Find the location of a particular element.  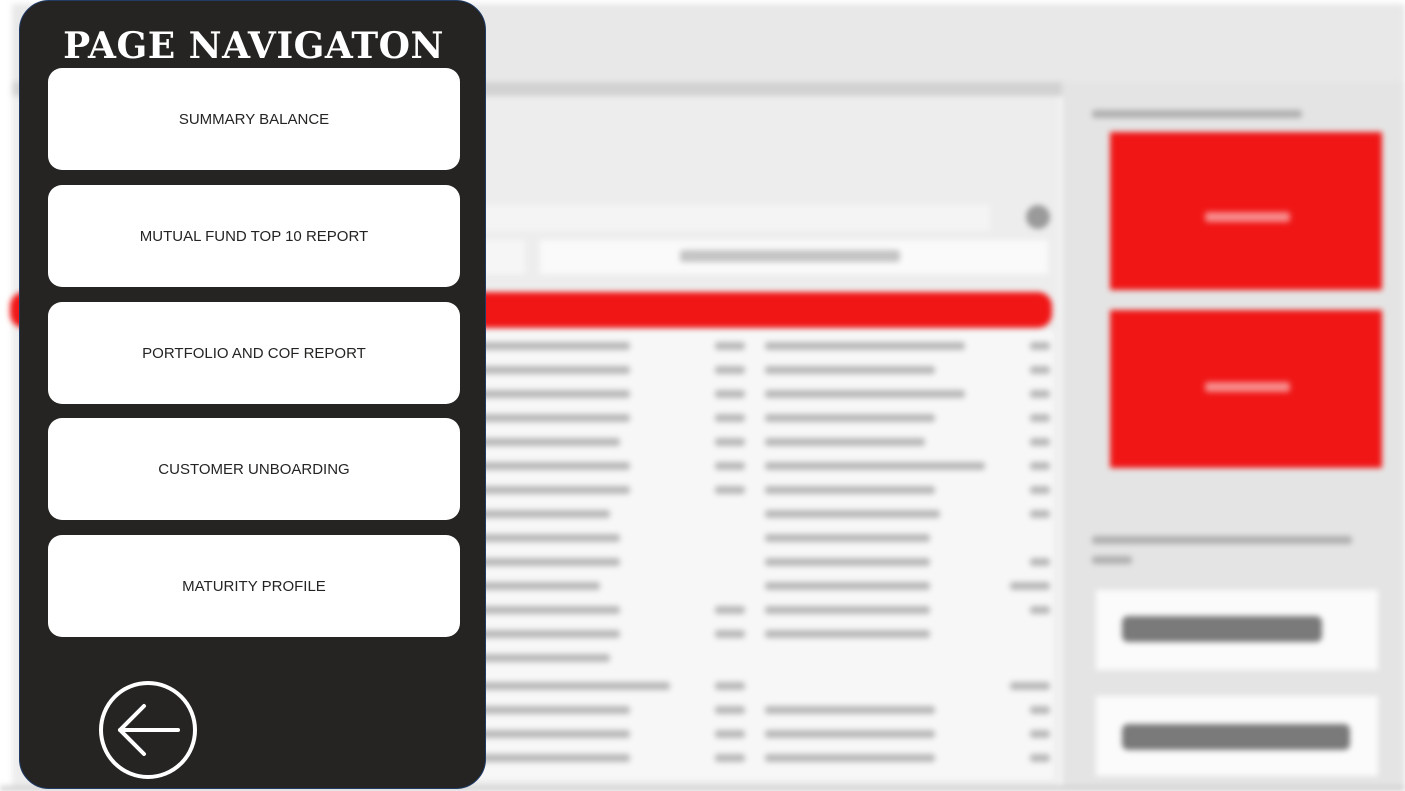

bg-table-title is located at coordinates (790, 256).